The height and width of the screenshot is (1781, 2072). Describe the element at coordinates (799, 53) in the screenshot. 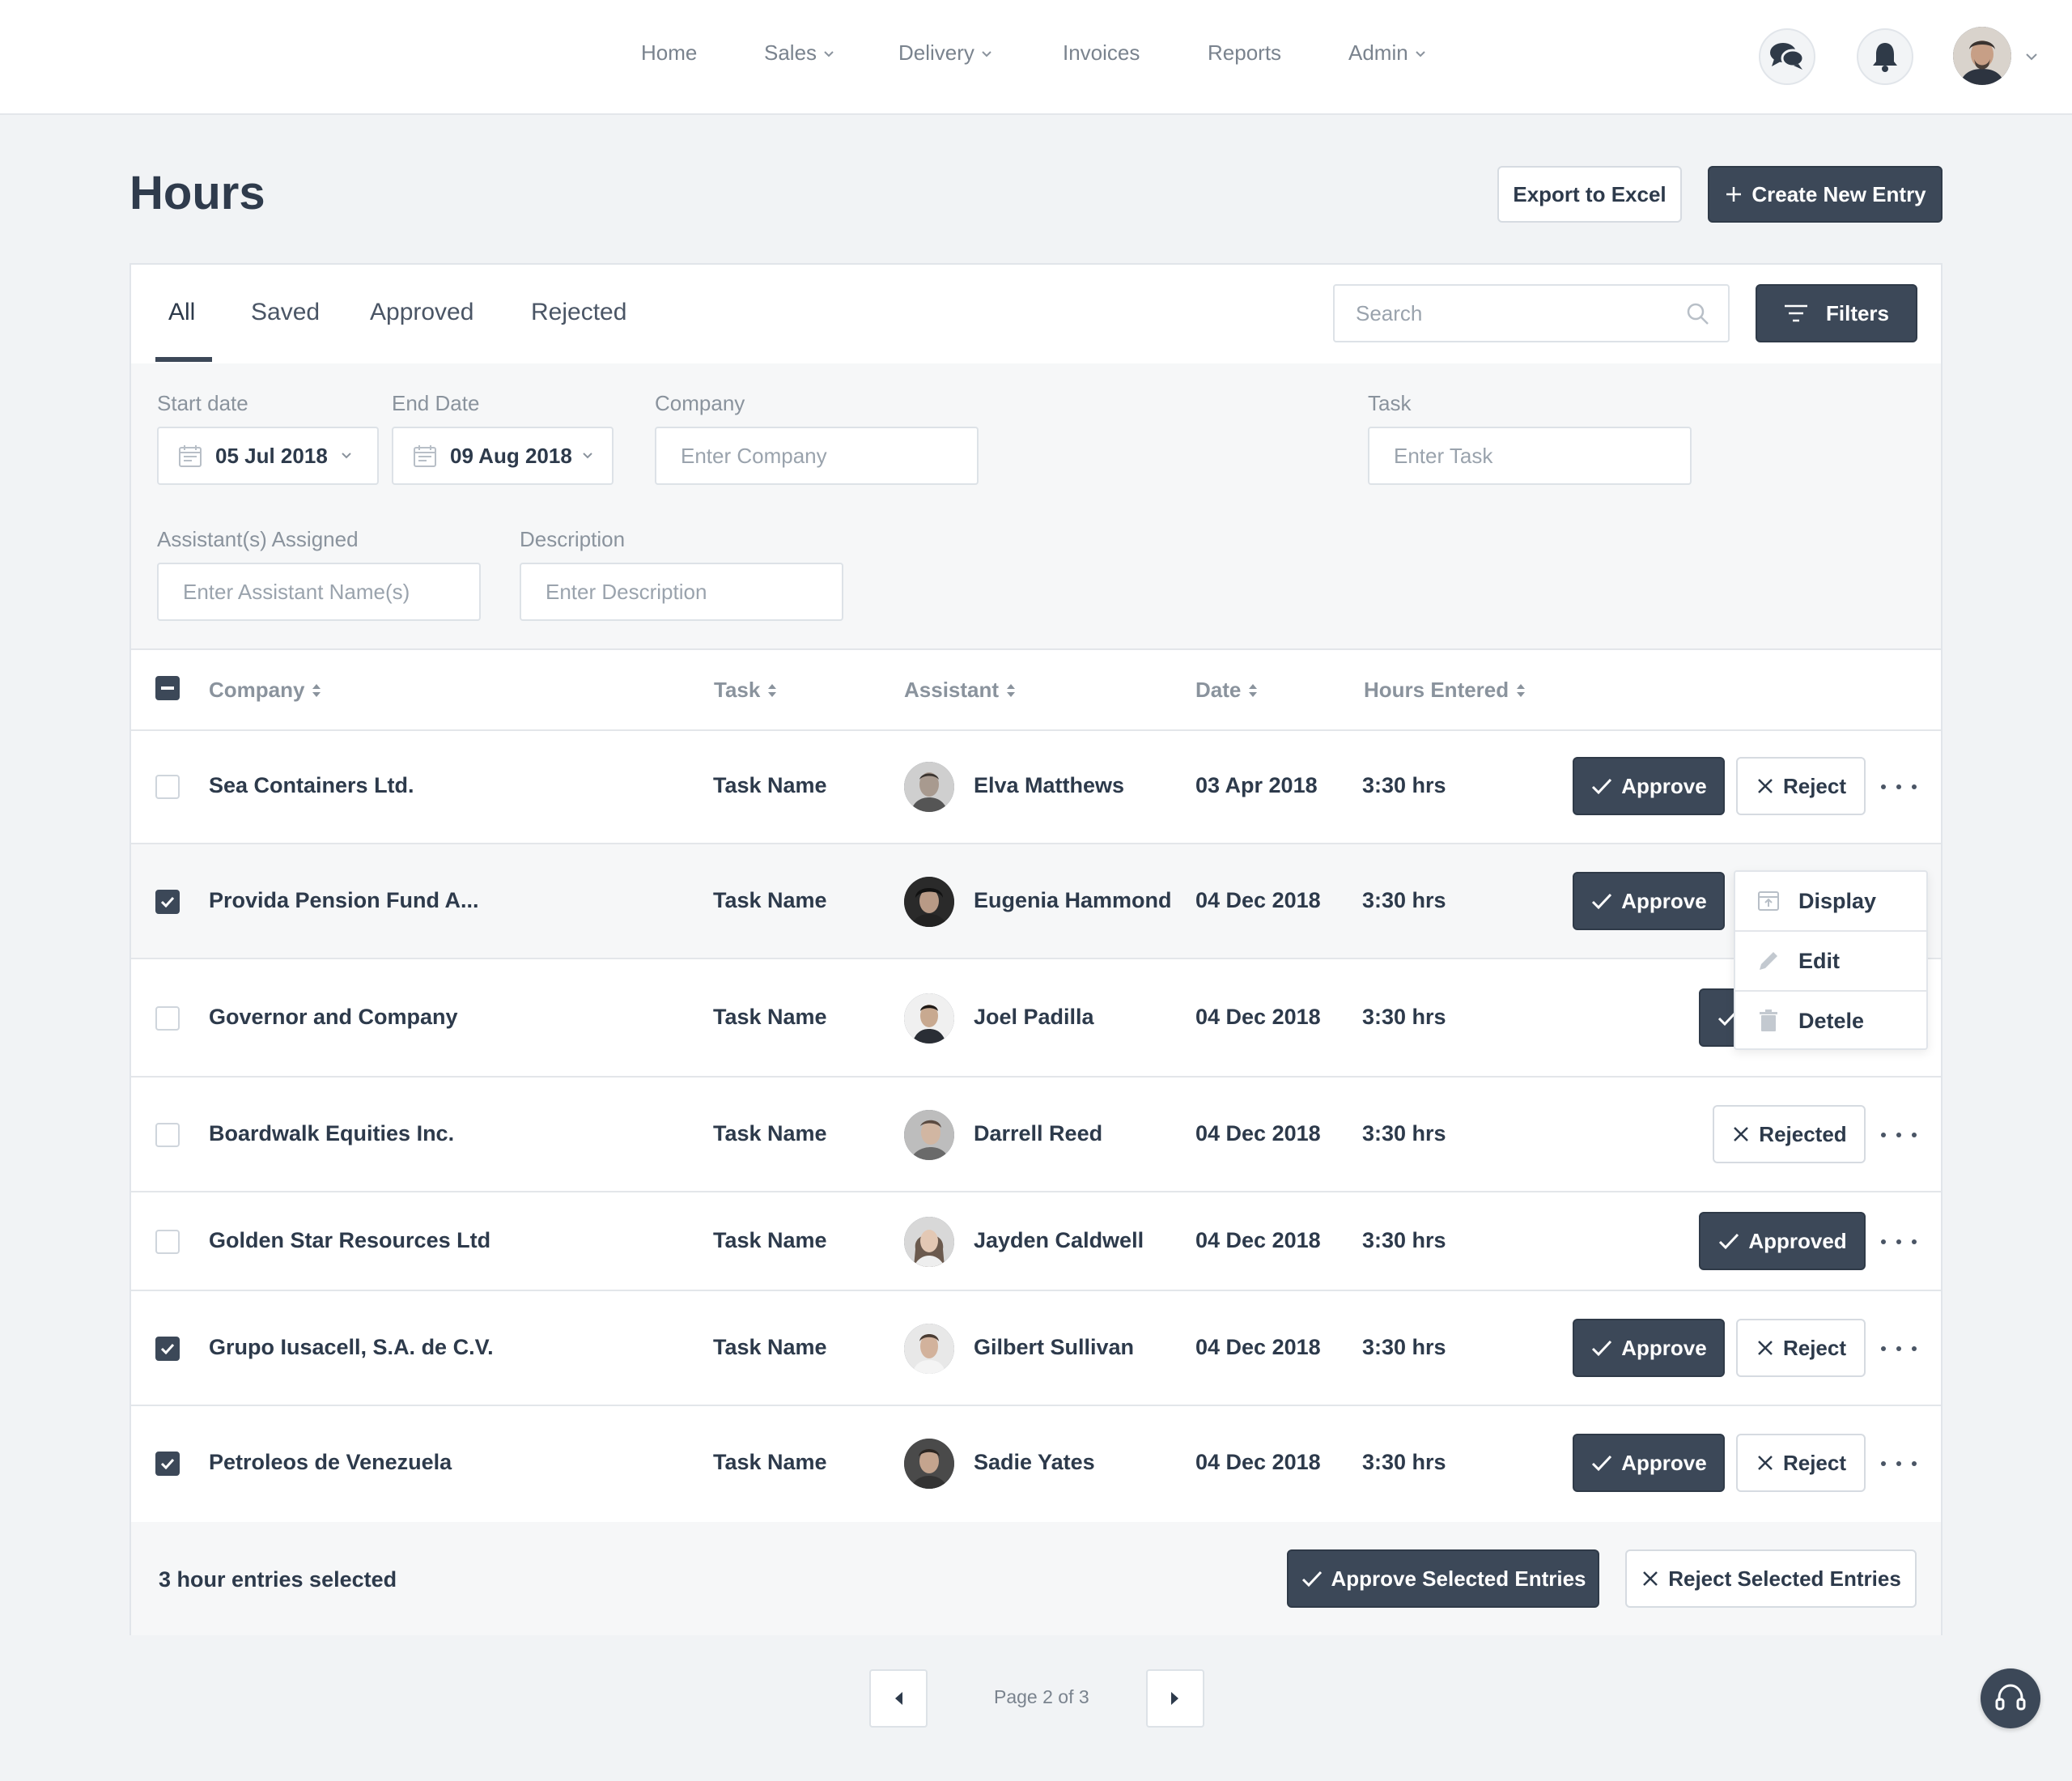

I see `nav-sales: Sales` at that location.